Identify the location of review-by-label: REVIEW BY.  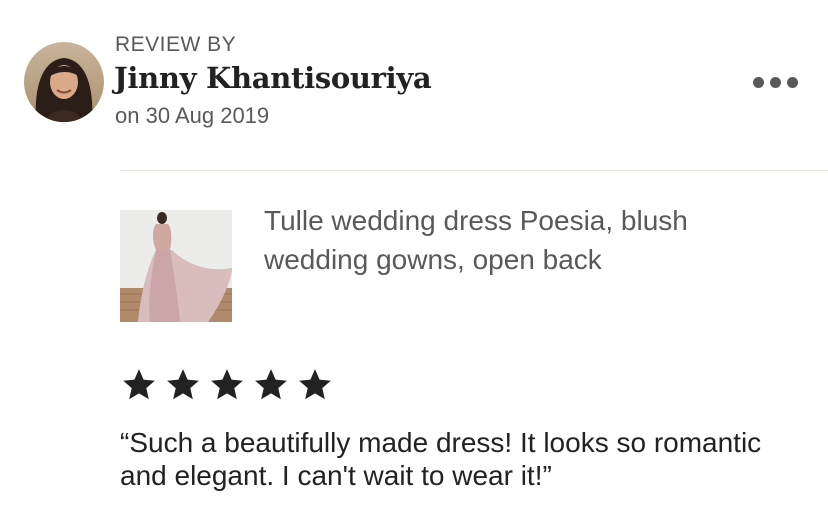
(176, 44).